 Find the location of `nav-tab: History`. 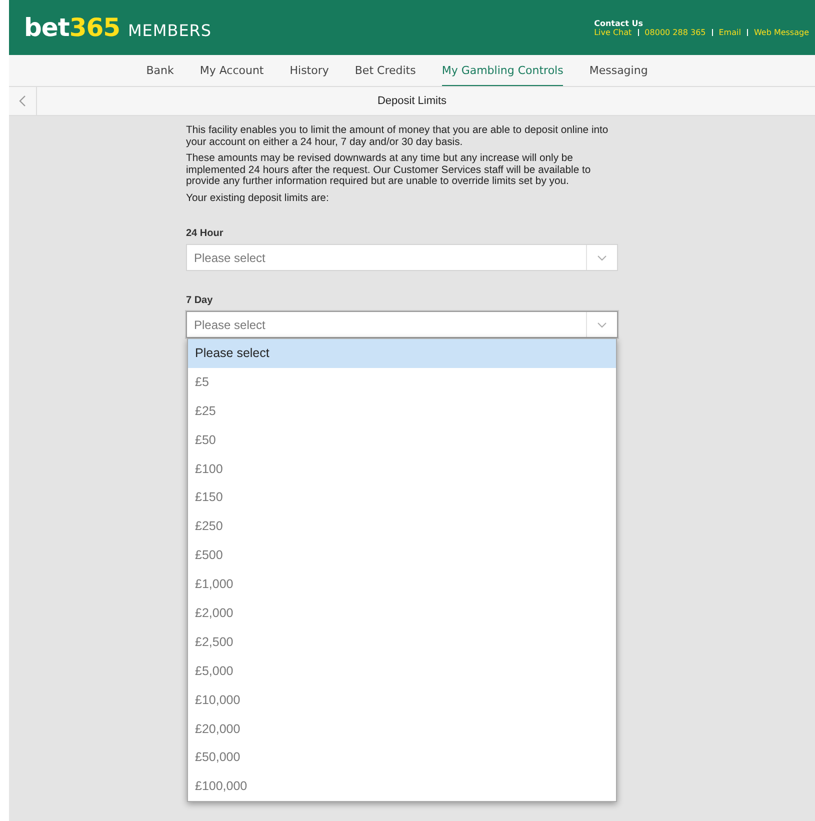

nav-tab: History is located at coordinates (309, 70).